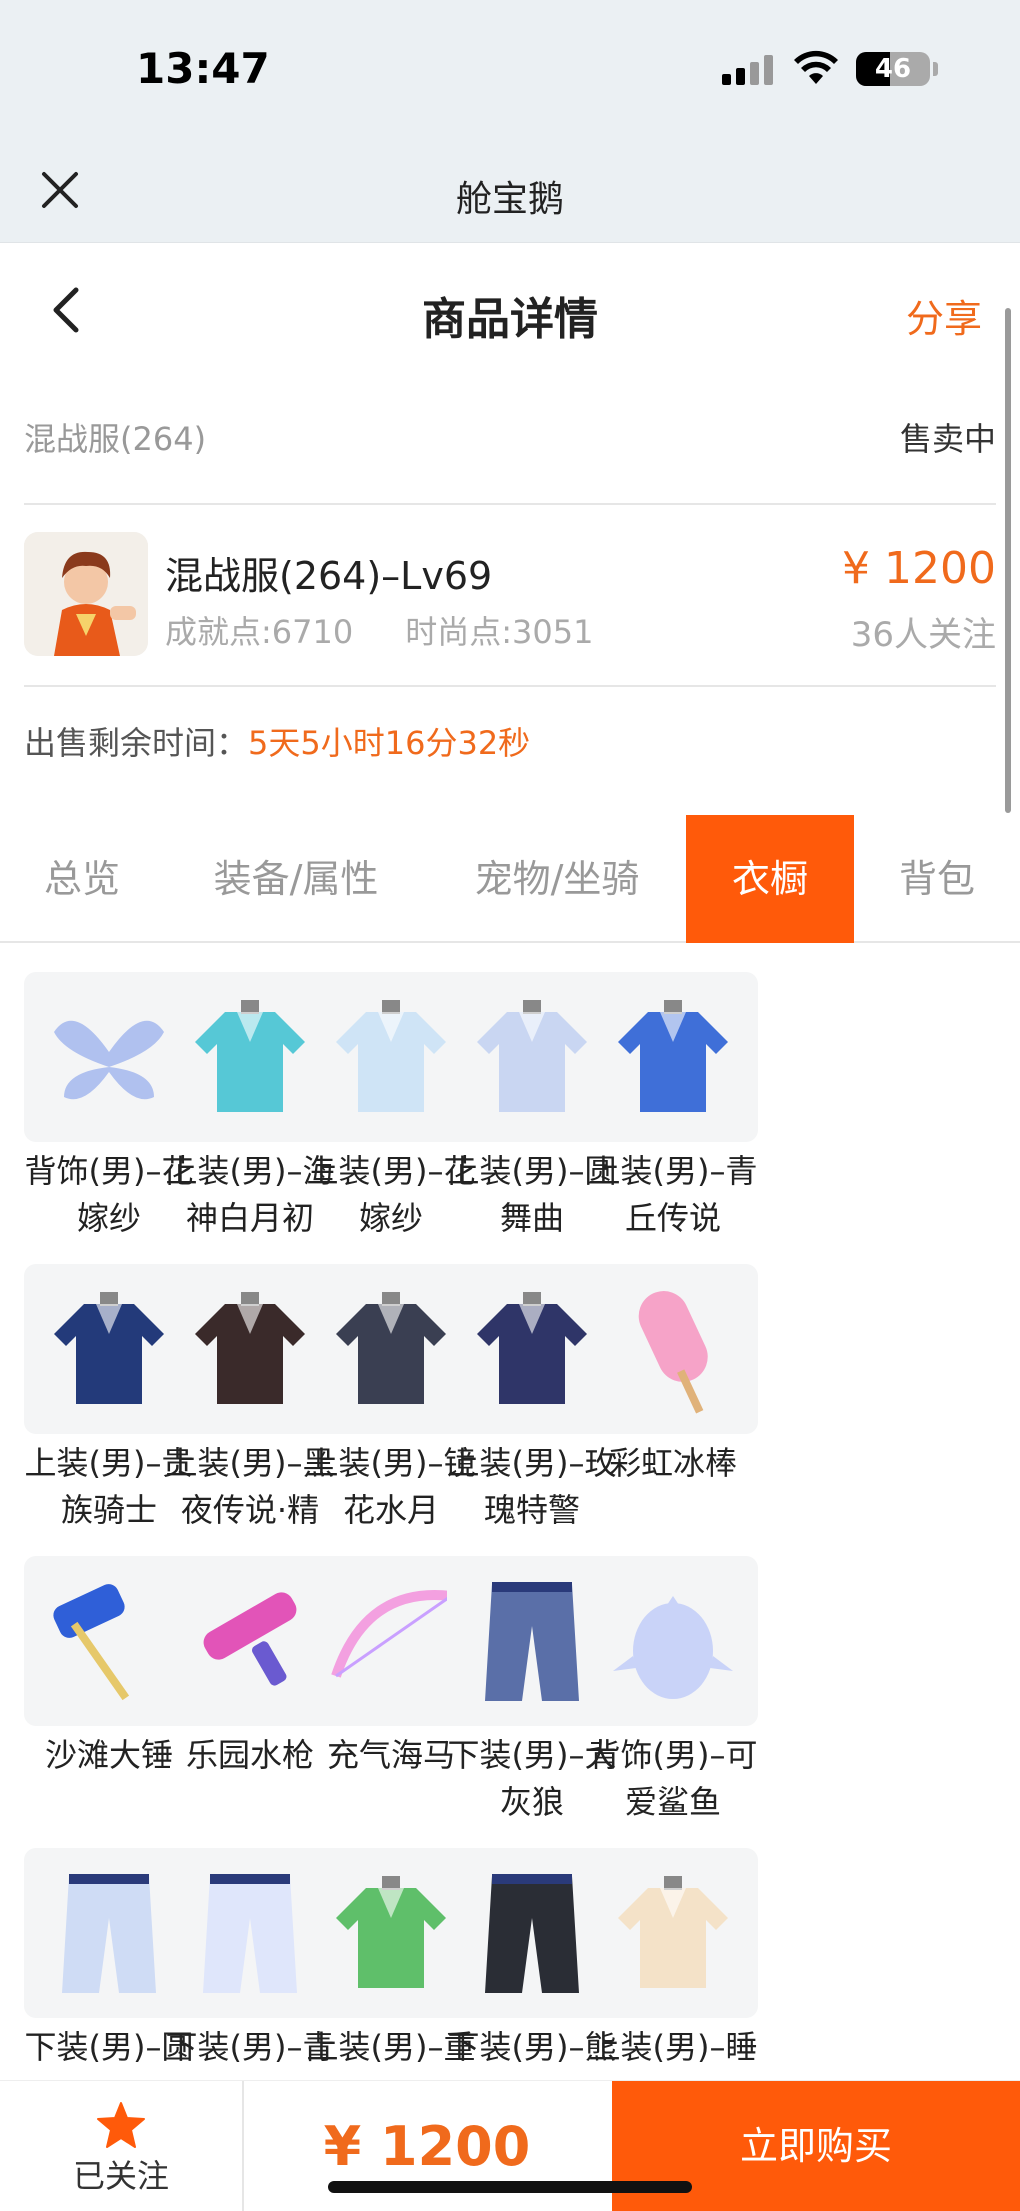 This screenshot has height=2211, width=1020. I want to click on tab-backpack: 背包, so click(937, 879).